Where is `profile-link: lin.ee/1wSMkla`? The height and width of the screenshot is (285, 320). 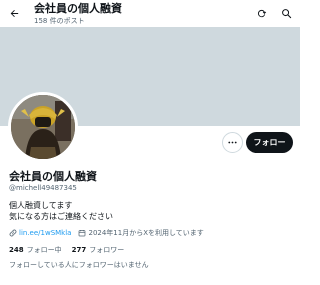 profile-link: lin.ee/1wSMkla is located at coordinates (45, 233).